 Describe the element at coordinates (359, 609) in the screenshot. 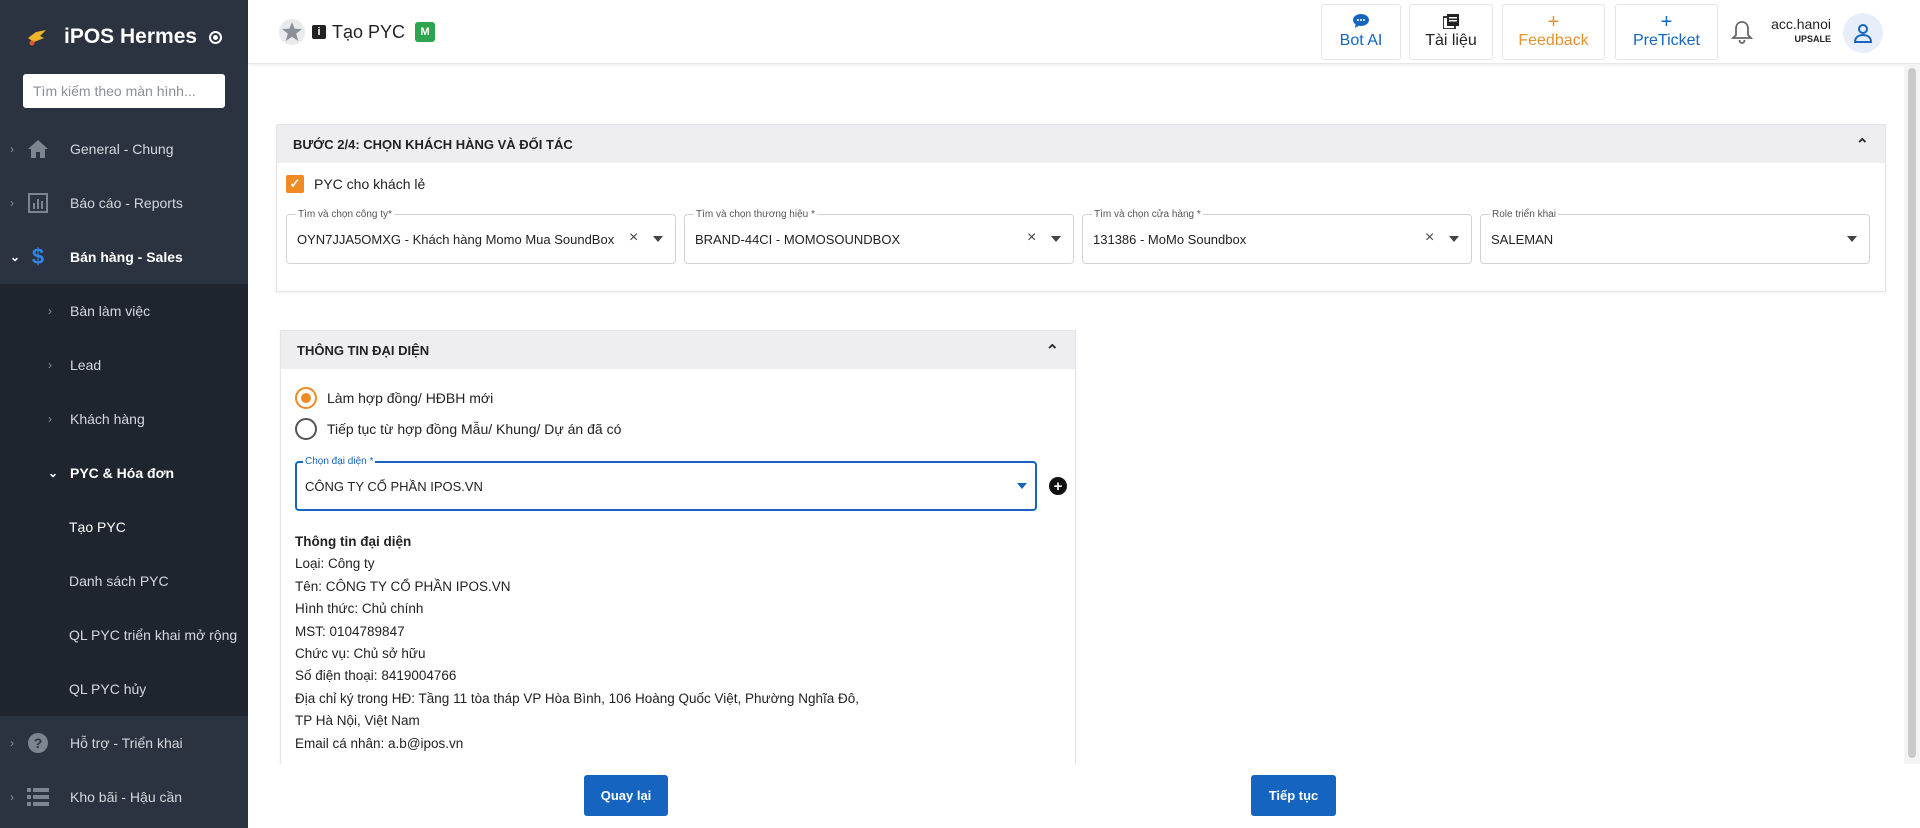

I see `info-form: Hình thức: Chủ chính` at that location.